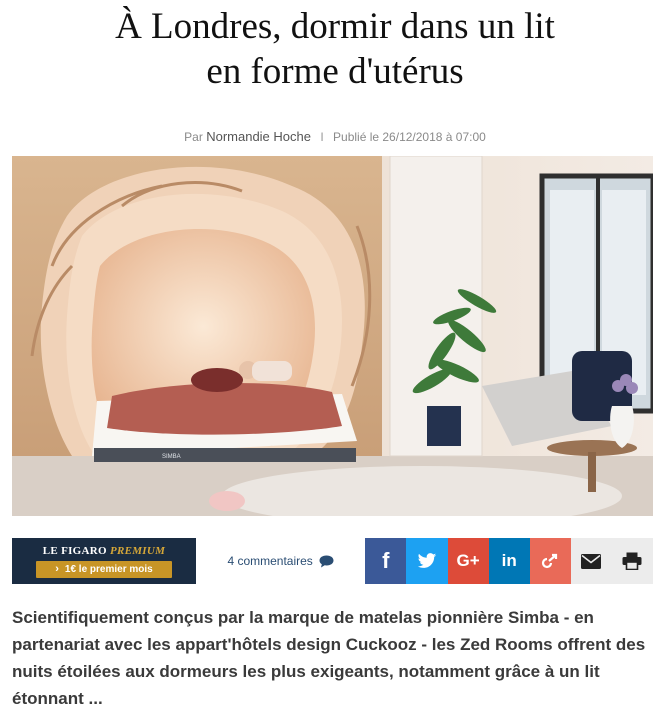  I want to click on share-google-plus-button: G+, so click(468, 561).